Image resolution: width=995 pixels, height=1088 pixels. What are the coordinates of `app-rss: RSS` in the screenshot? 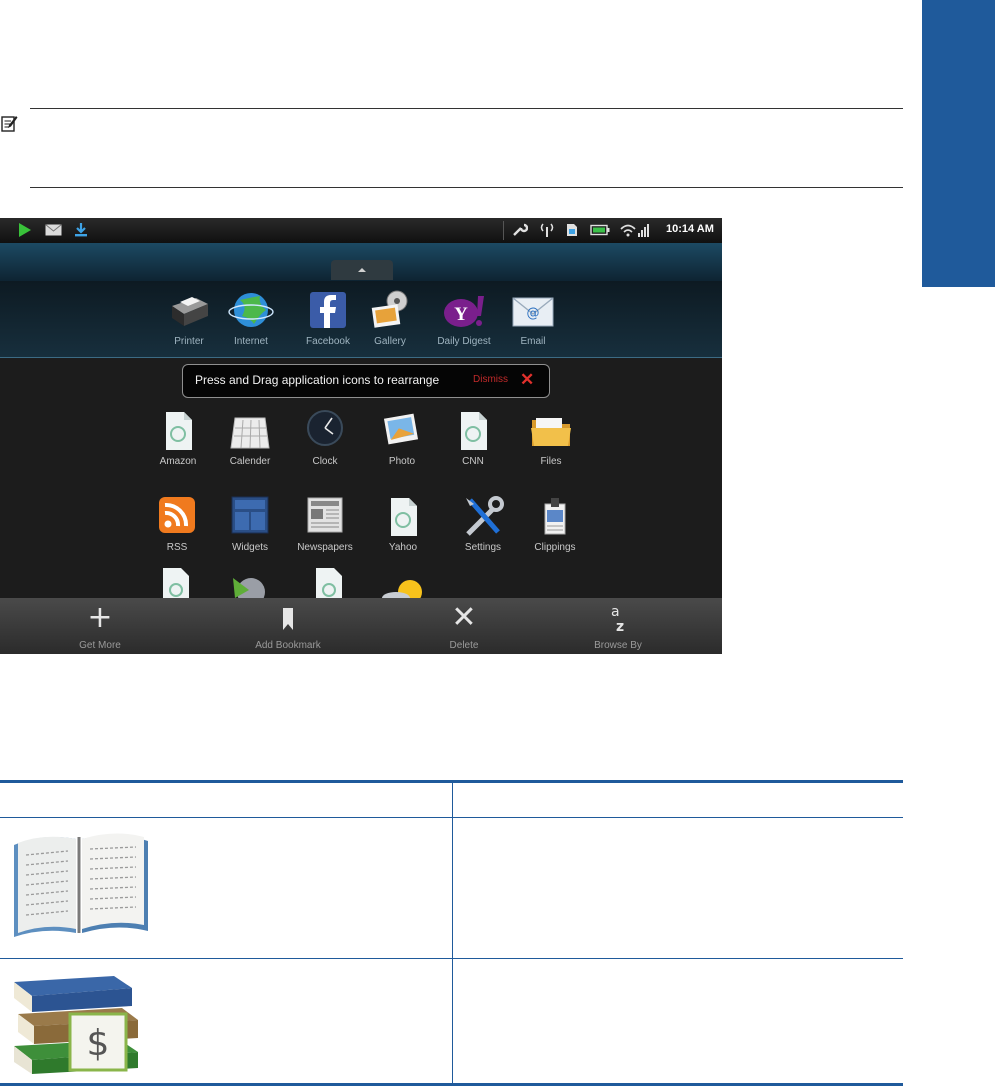 It's located at (177, 523).